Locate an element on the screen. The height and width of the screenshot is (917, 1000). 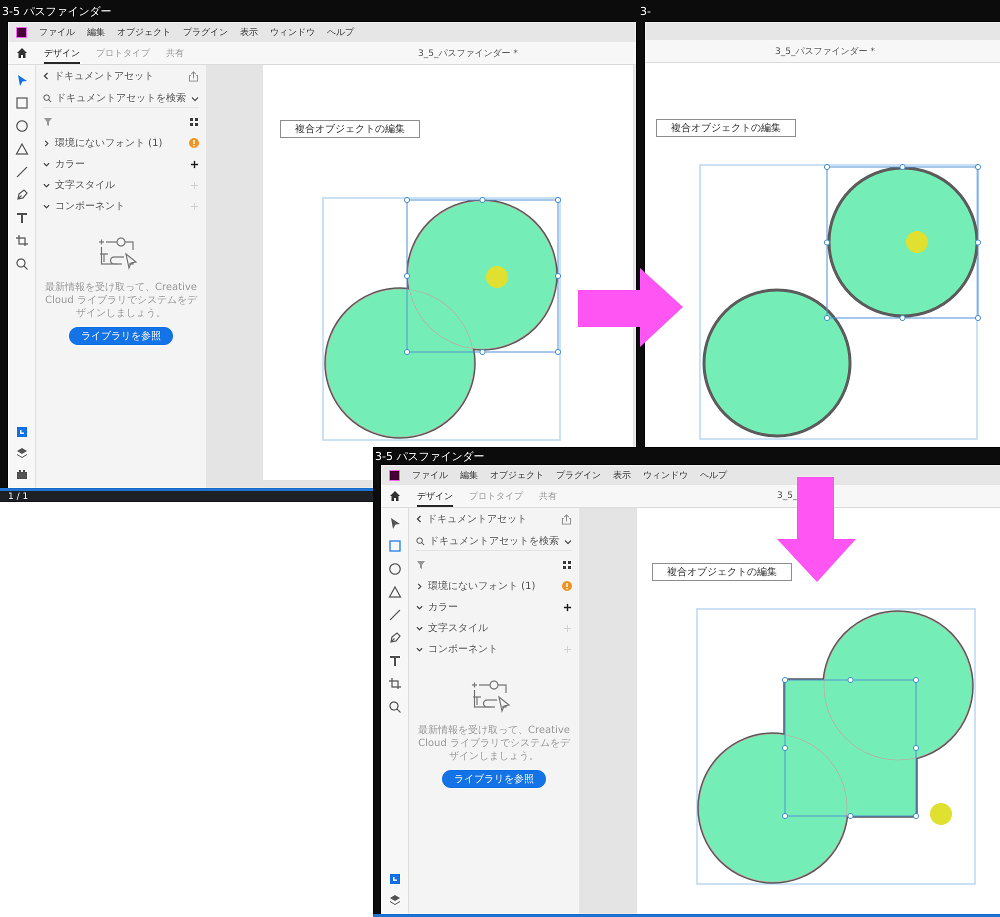
page-indicator: 1 / 1 is located at coordinates (18, 497).